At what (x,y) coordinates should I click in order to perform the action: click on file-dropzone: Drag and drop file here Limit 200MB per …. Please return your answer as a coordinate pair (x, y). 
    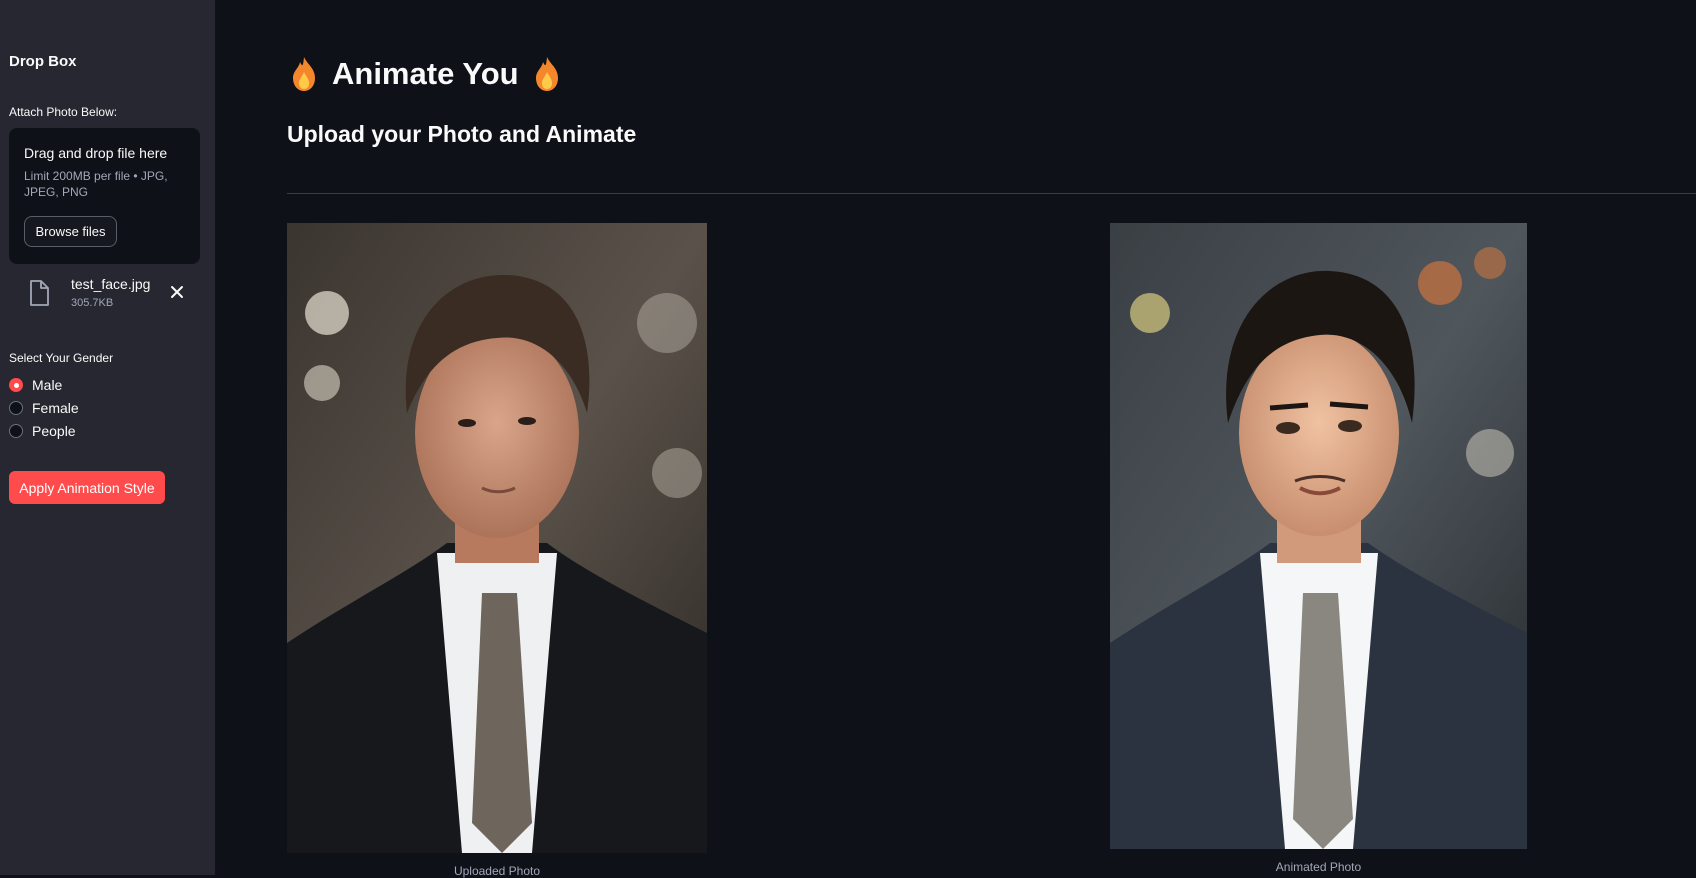
    Looking at the image, I should click on (104, 196).